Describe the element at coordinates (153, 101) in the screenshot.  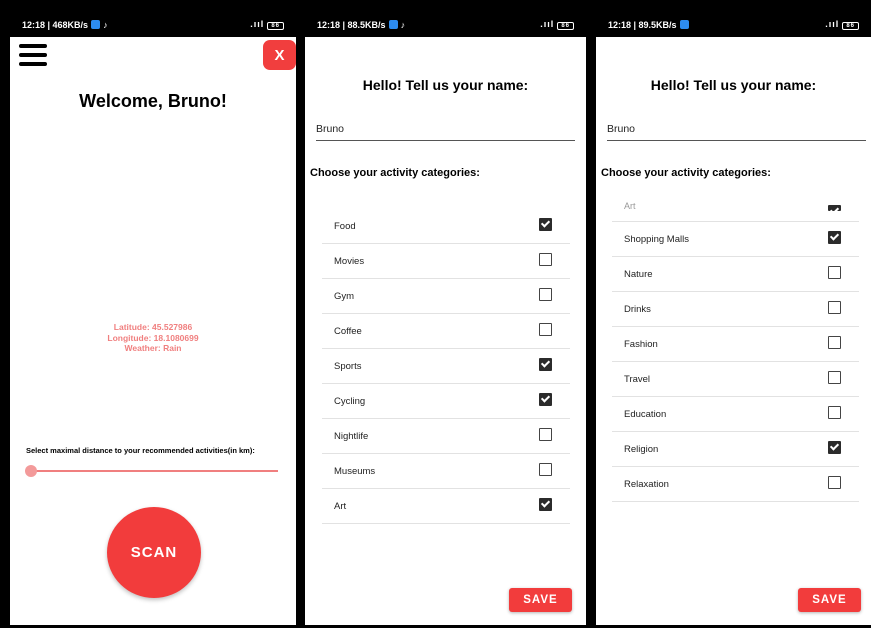
I see `welcome-title: Welcome, Bruno!` at that location.